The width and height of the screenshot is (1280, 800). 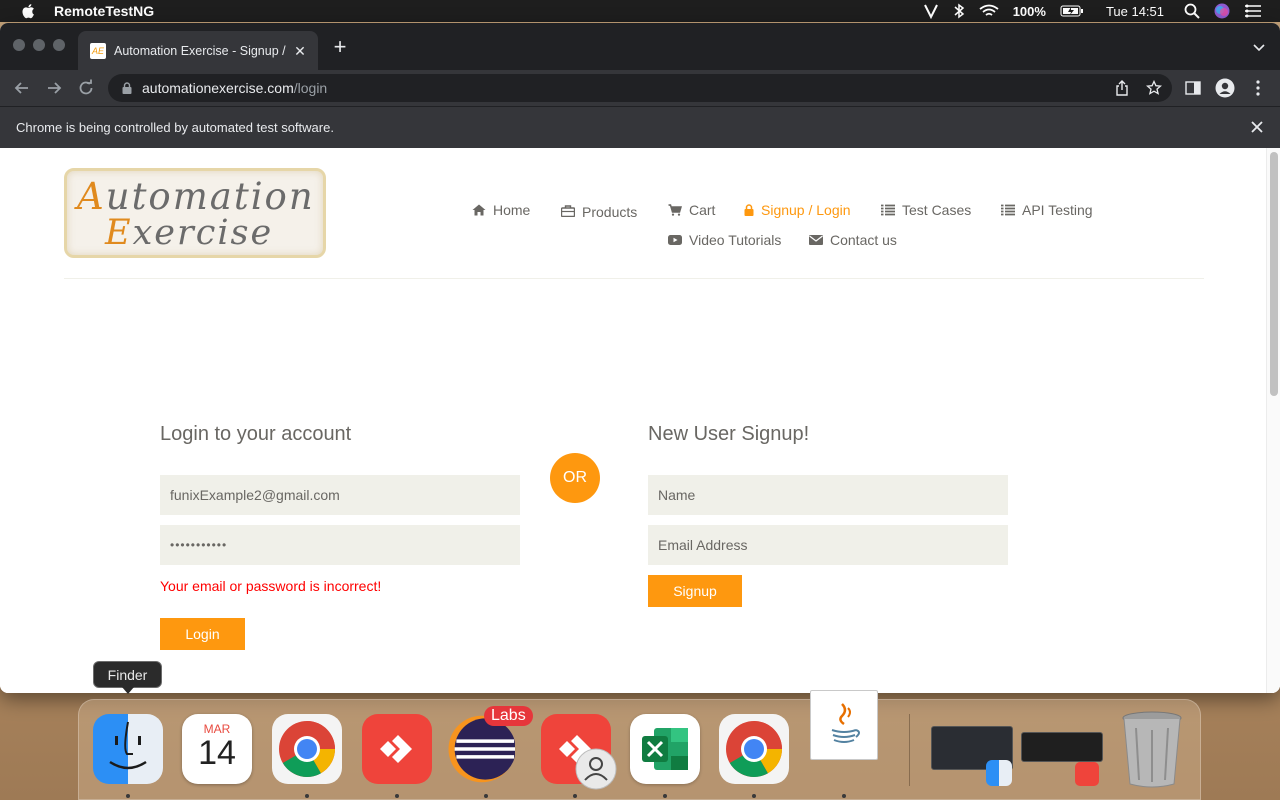 What do you see at coordinates (1253, 11) in the screenshot?
I see `control-center-icon` at bounding box center [1253, 11].